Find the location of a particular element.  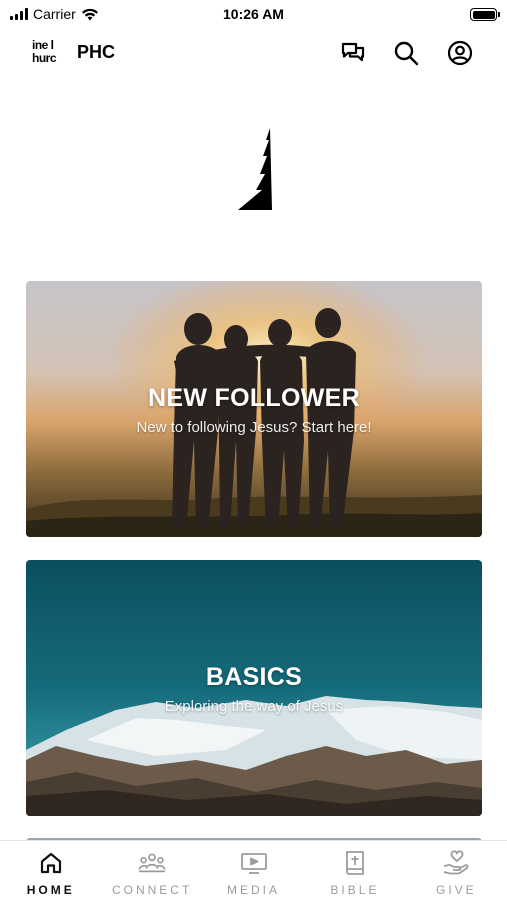

tab-label: HOME is located at coordinates (50, 890).